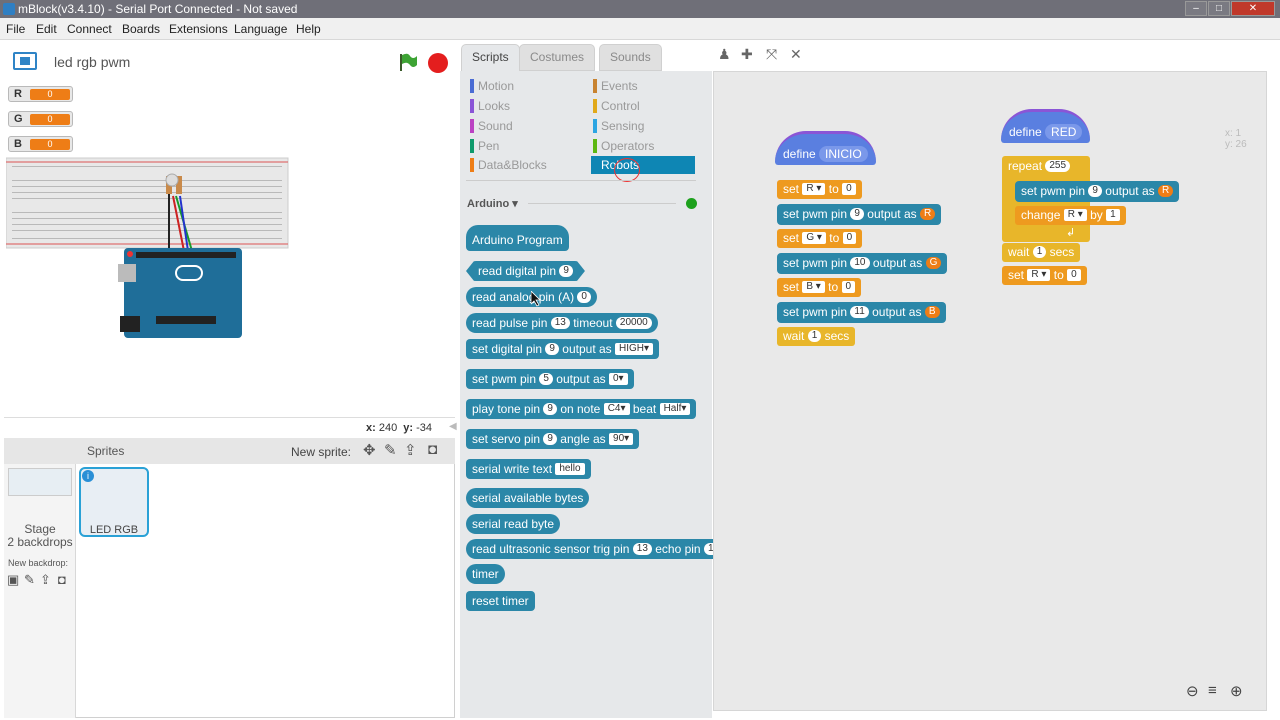  I want to click on stage-coordinates: x: 240 y: -34, so click(399, 428).